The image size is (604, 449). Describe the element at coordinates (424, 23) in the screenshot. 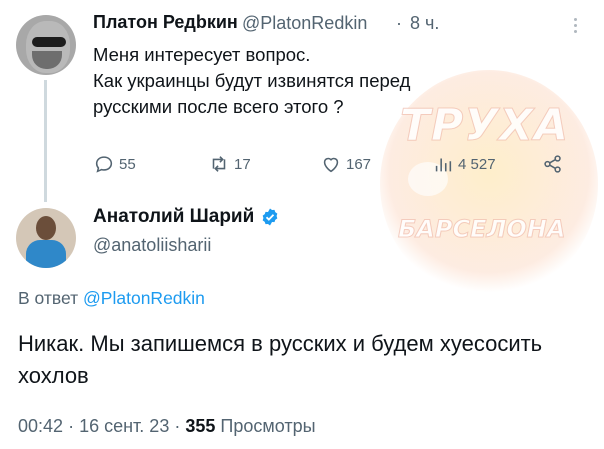

I see `tweet-time: 8 ч.` at that location.